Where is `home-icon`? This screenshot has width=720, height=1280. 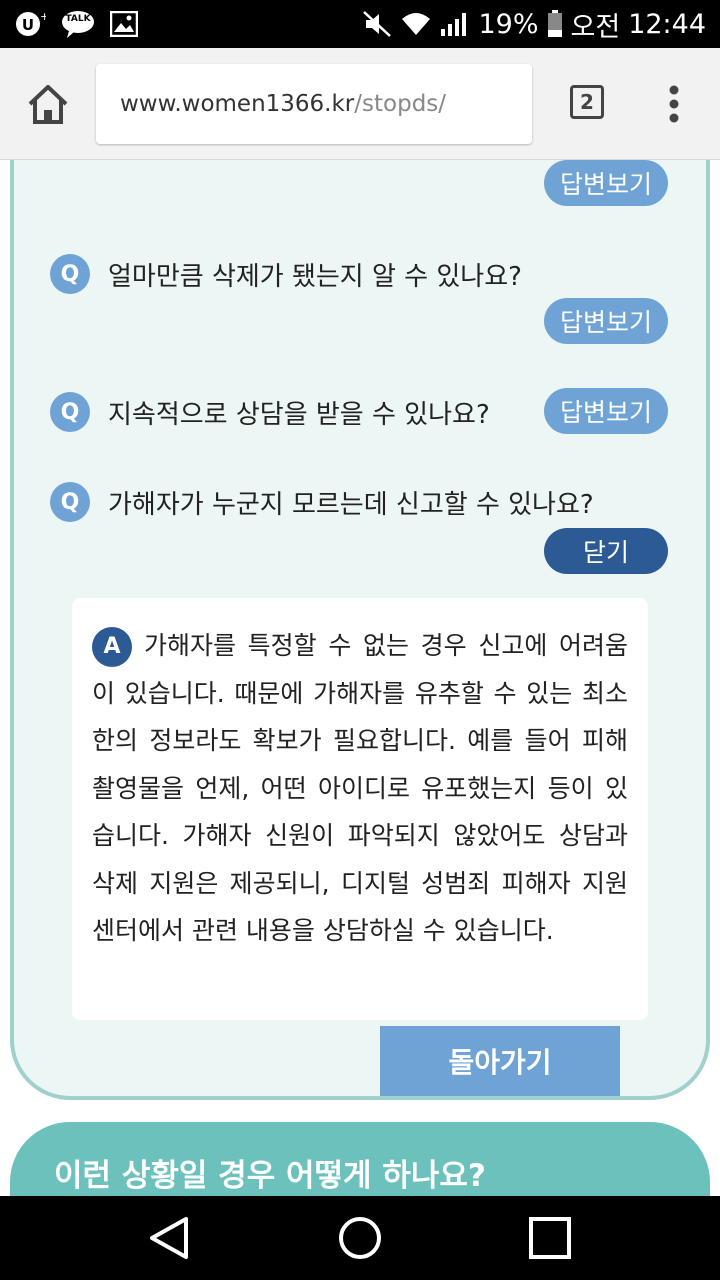
home-icon is located at coordinates (48, 104).